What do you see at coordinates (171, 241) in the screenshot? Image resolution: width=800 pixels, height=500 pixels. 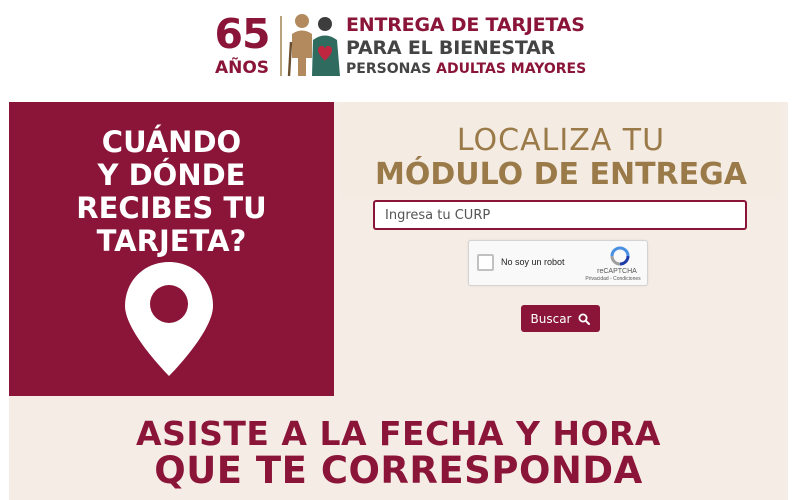 I see `left-heading-line4: TARJETA?` at bounding box center [171, 241].